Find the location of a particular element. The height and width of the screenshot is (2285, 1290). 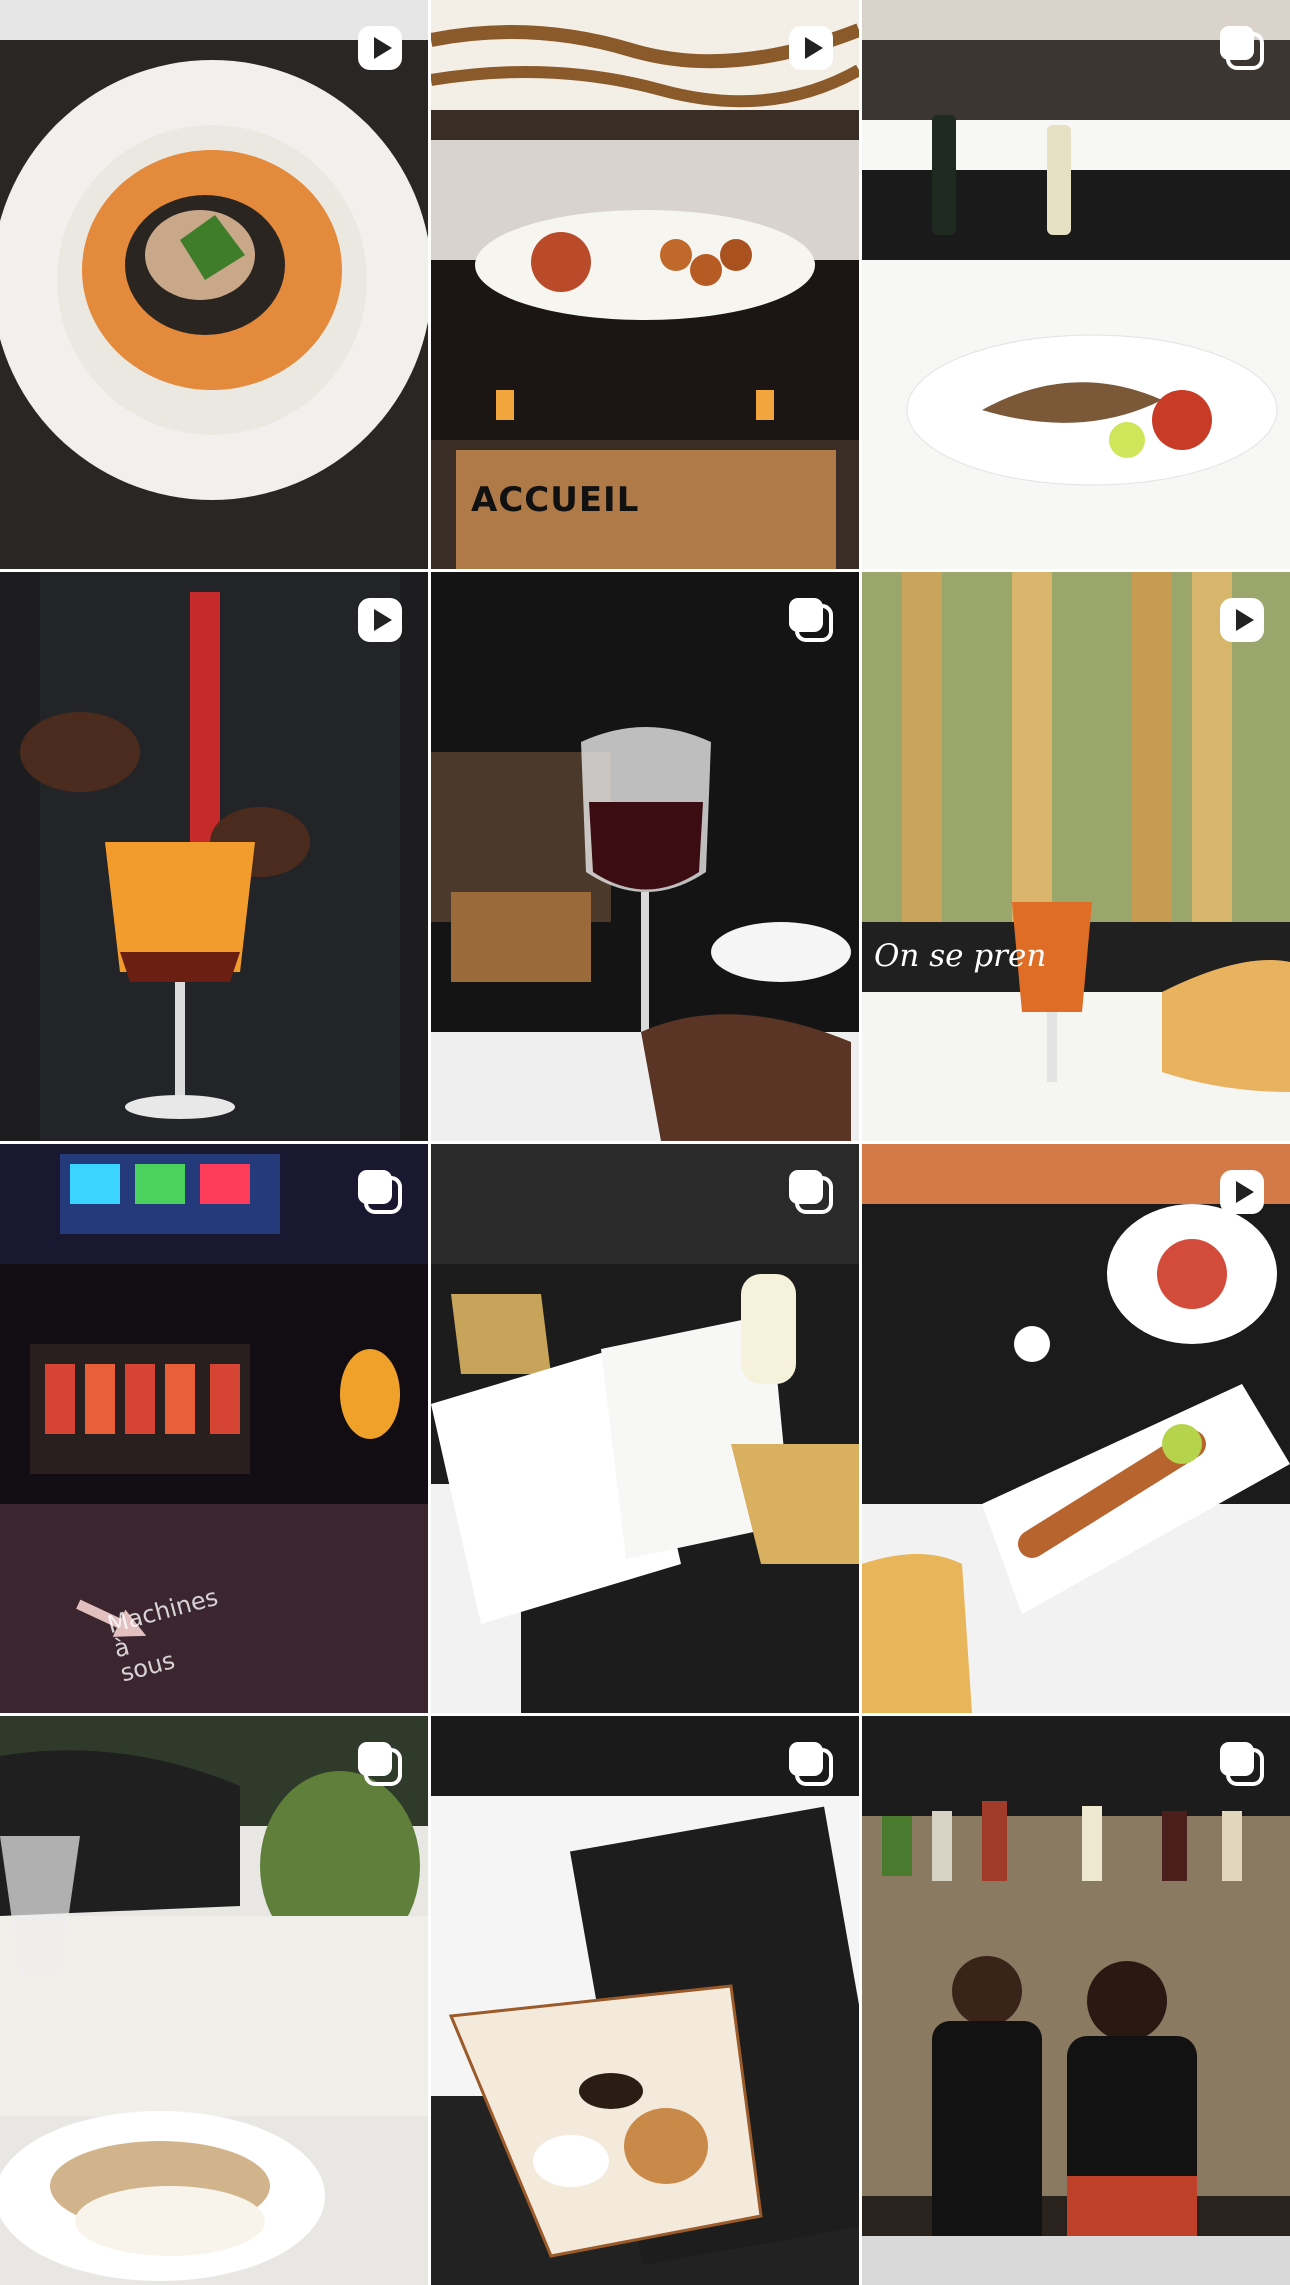

post-tile-6: On se pren is located at coordinates (1076, 856).